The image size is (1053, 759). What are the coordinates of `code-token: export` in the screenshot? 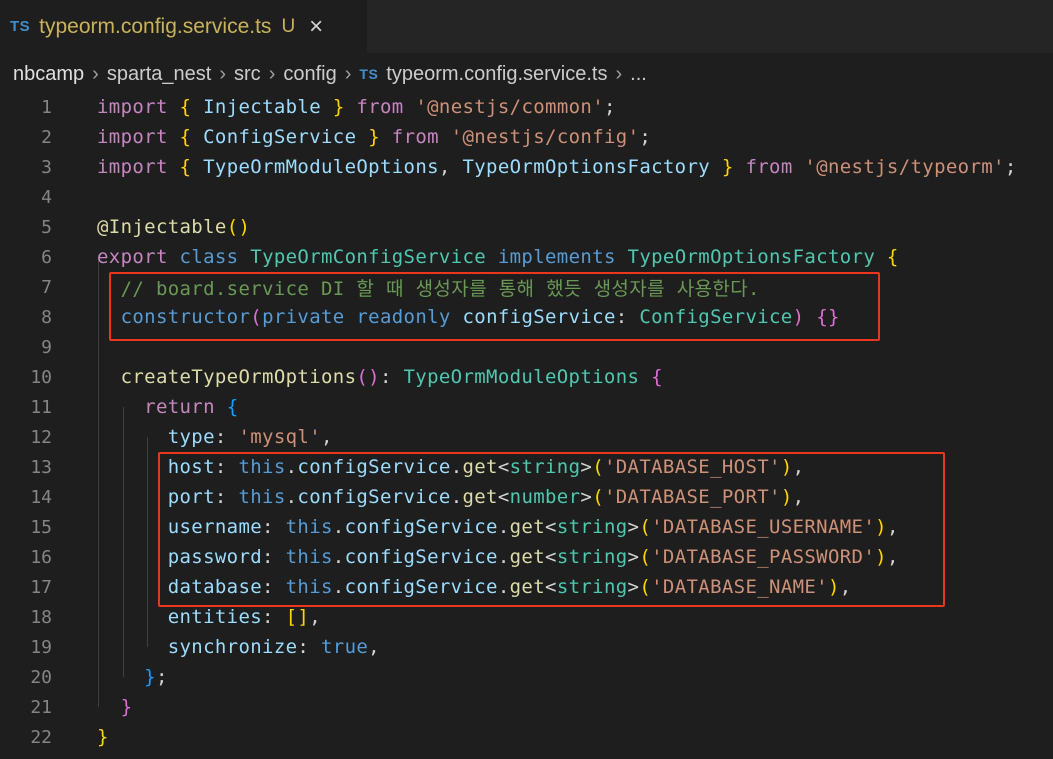 It's located at (132, 257).